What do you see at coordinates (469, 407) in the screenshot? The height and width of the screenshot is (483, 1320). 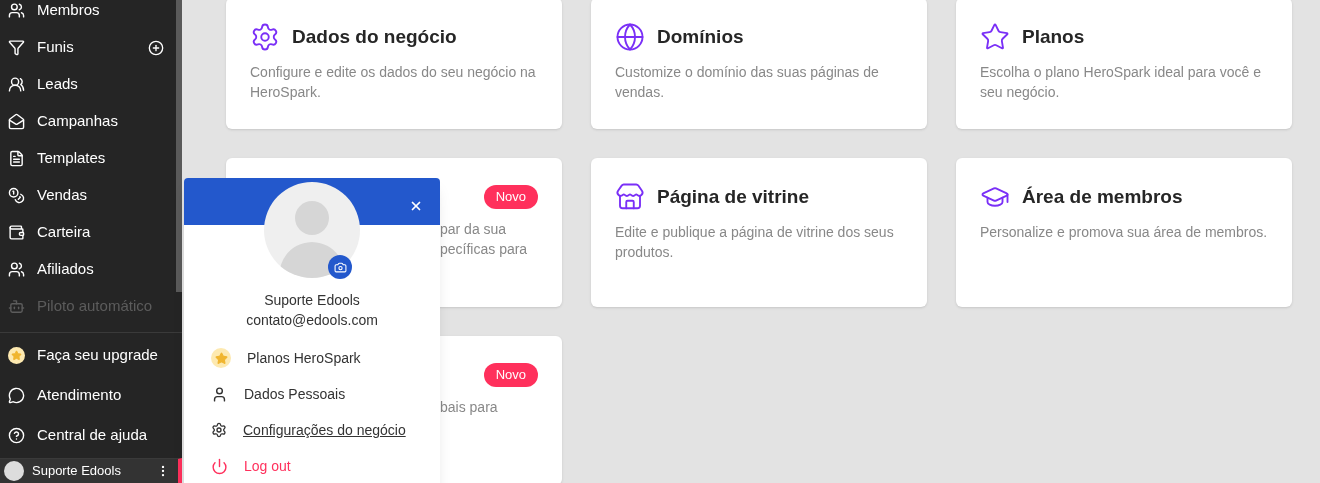 I see `card-description: bais para` at bounding box center [469, 407].